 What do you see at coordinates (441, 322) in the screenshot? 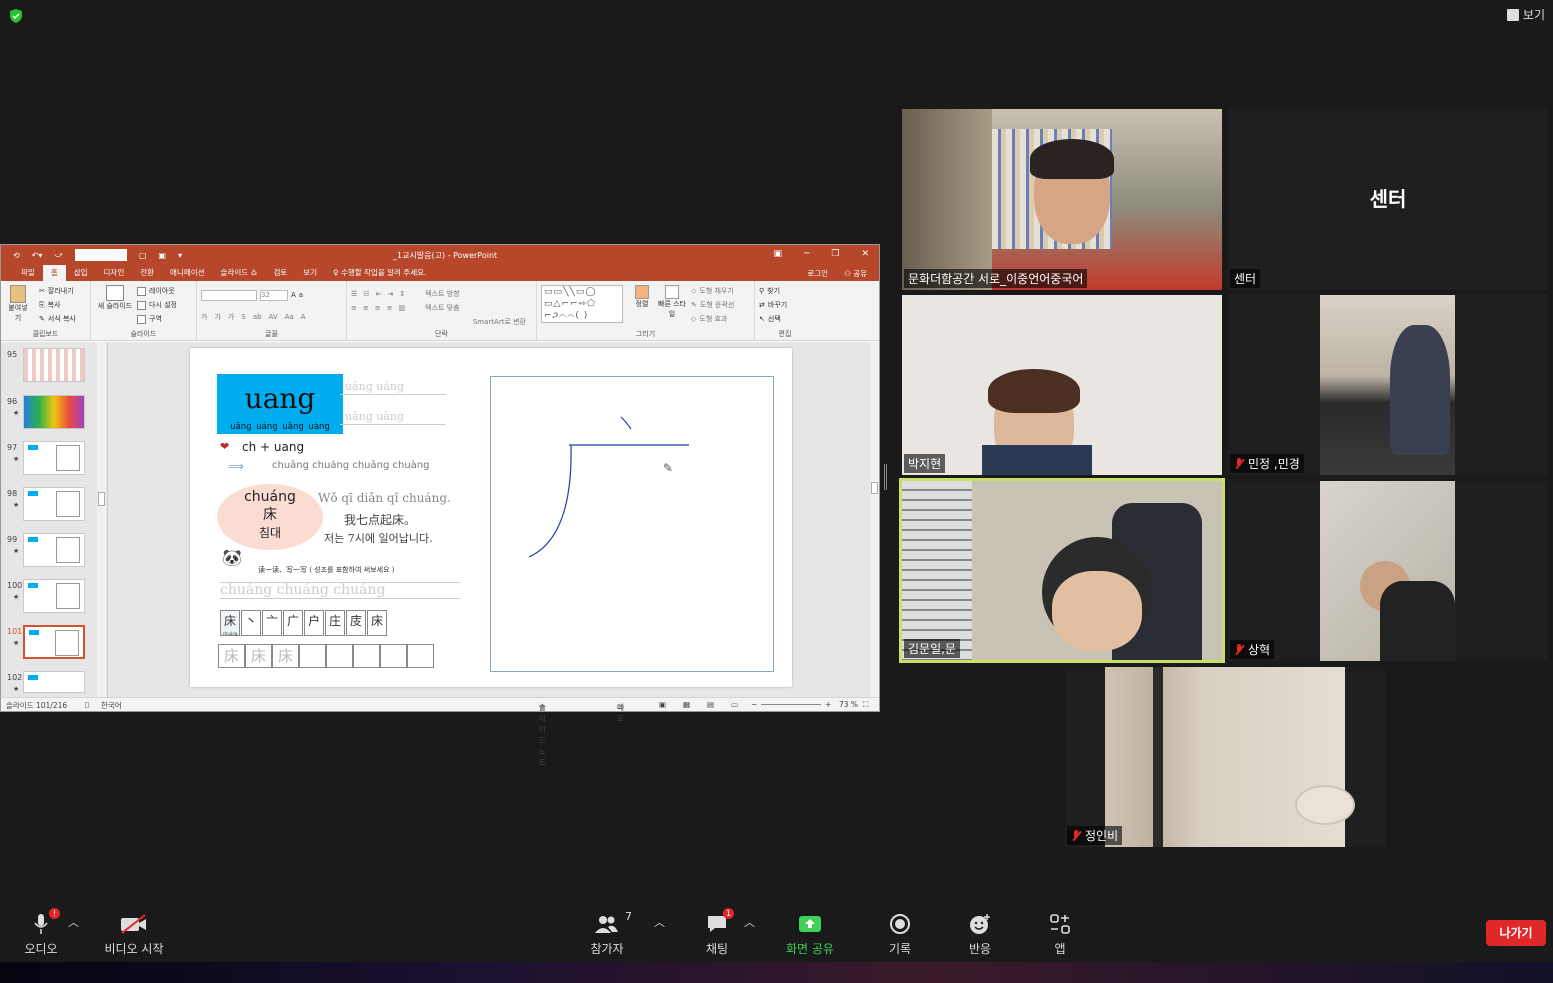
I see `smartart-button: SmartArt로 변환` at bounding box center [441, 322].